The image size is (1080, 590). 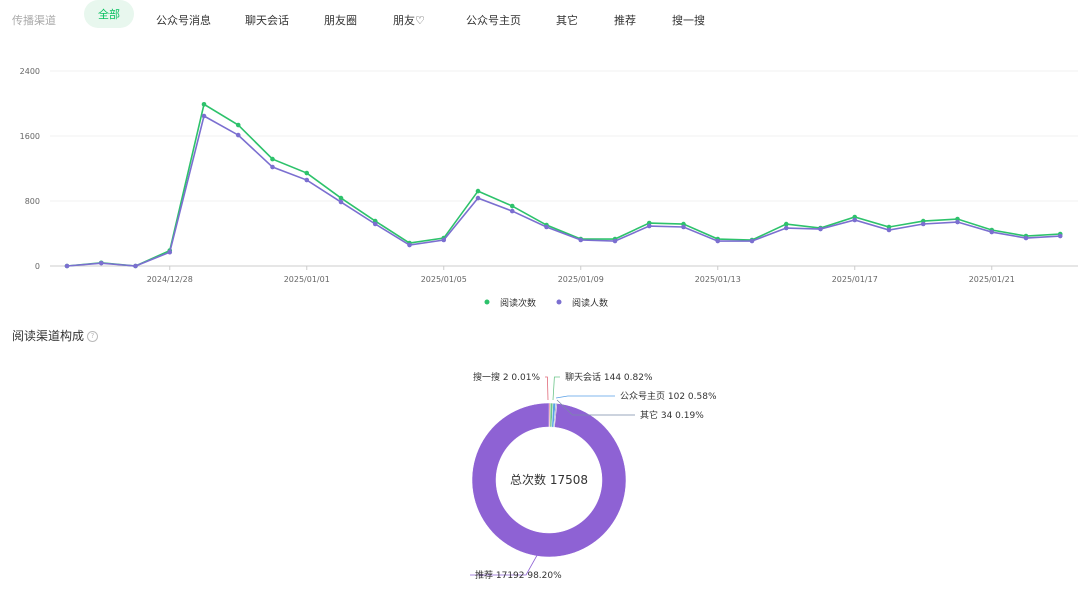 I want to click on legend-label: 阅读次数, so click(x=518, y=303).